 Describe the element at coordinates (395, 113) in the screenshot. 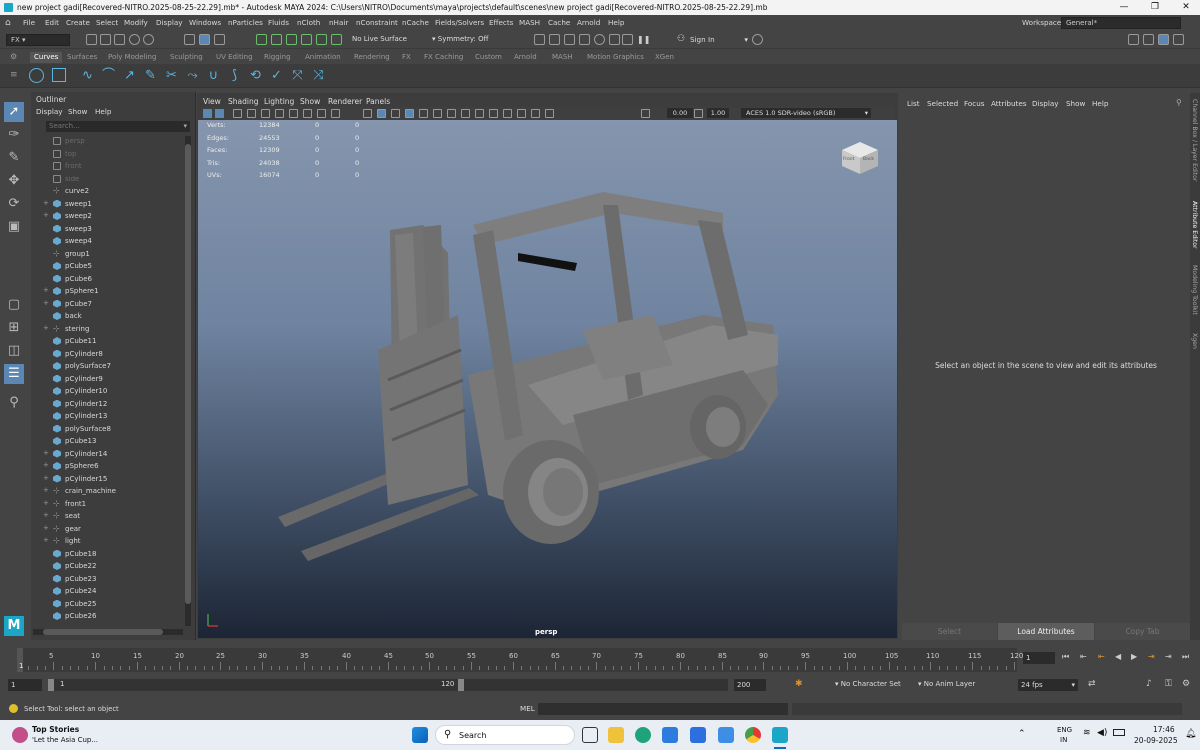

I see `default-material-icon` at that location.